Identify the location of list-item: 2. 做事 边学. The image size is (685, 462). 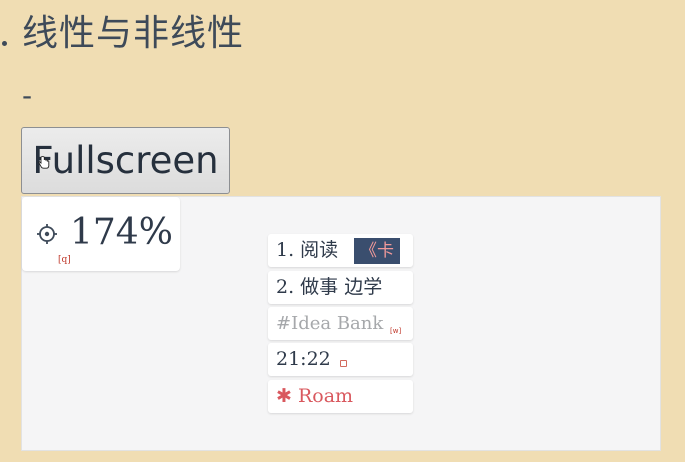
(340, 287).